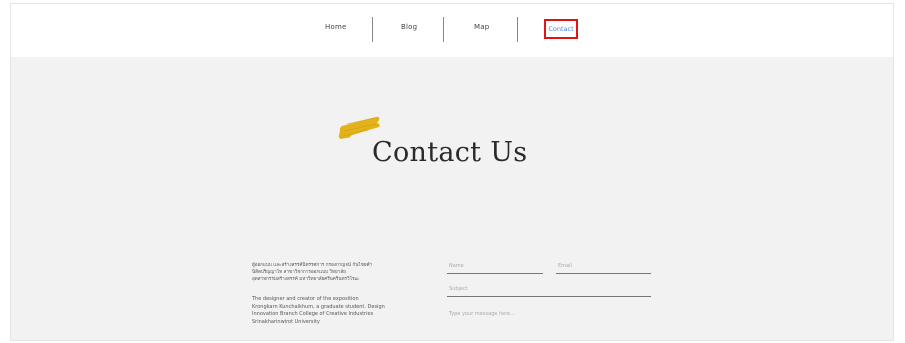  What do you see at coordinates (481, 27) in the screenshot?
I see `nav-map-link: Map` at bounding box center [481, 27].